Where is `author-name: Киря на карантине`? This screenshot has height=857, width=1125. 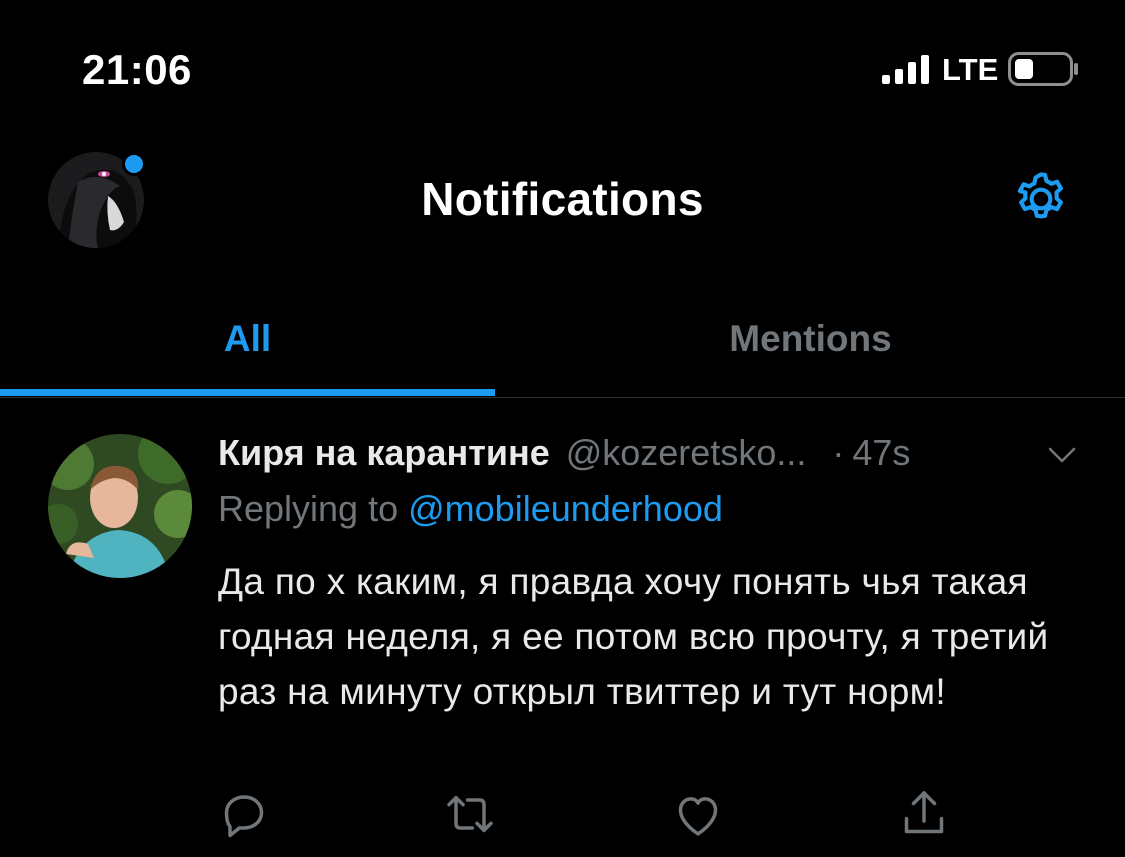
author-name: Киря на карантине is located at coordinates (384, 453).